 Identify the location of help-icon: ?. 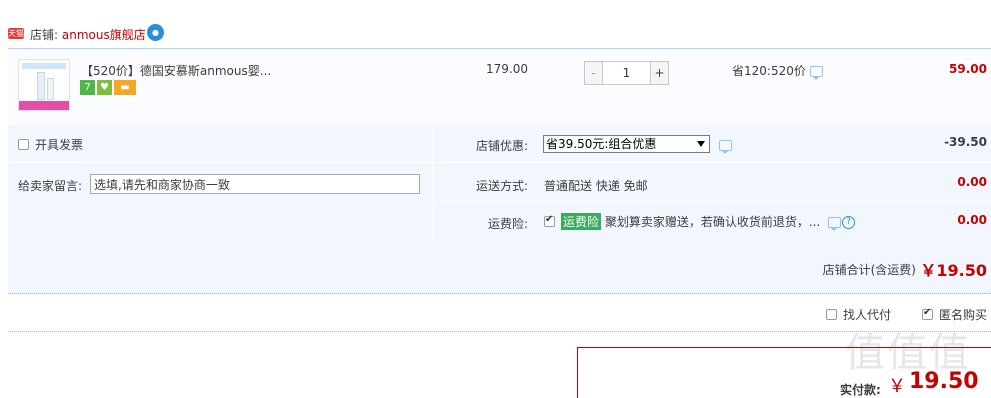
(849, 222).